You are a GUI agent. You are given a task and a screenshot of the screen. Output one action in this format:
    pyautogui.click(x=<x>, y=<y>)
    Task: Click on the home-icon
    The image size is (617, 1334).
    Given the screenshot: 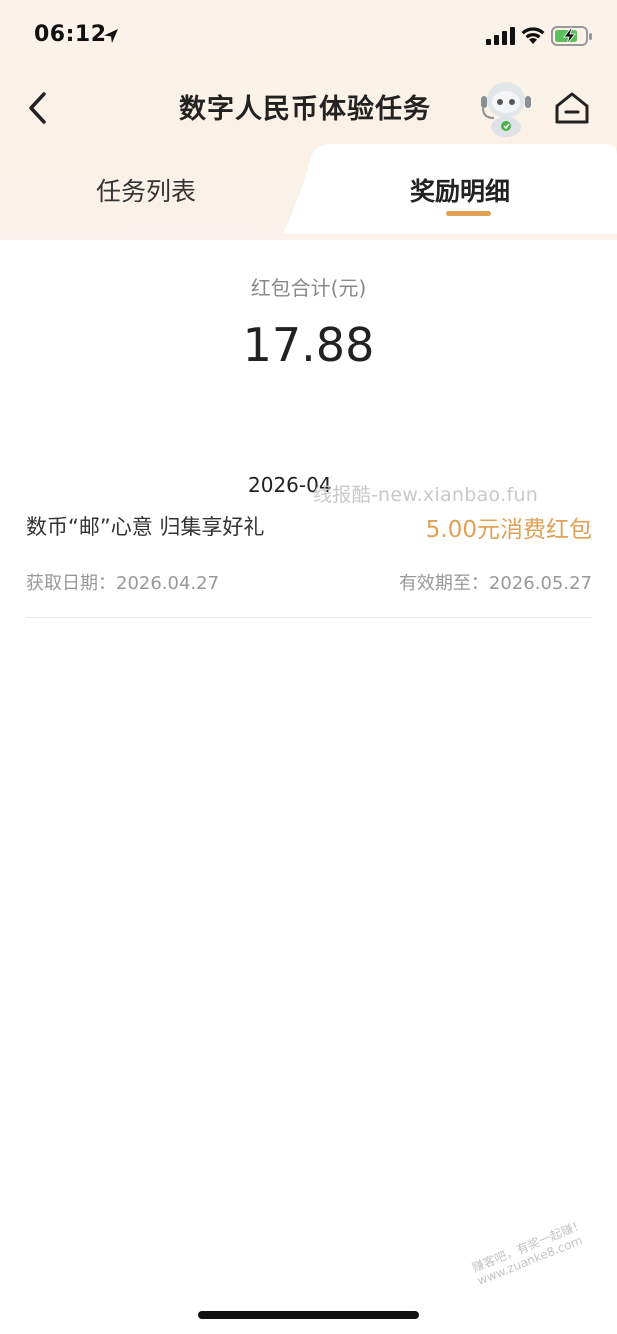 What is the action you would take?
    pyautogui.click(x=572, y=108)
    